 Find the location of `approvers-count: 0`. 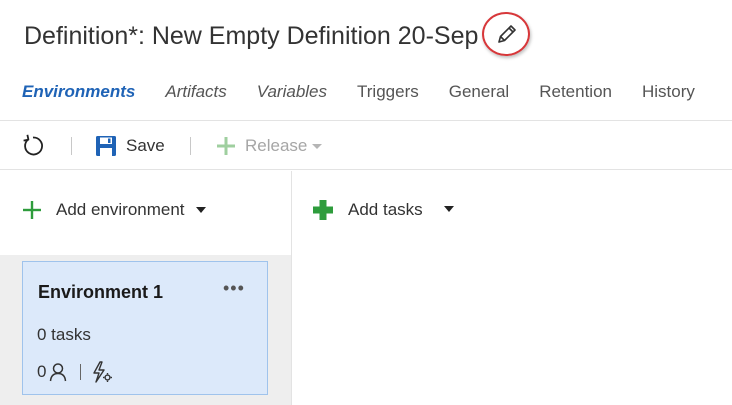

approvers-count: 0 is located at coordinates (42, 371).